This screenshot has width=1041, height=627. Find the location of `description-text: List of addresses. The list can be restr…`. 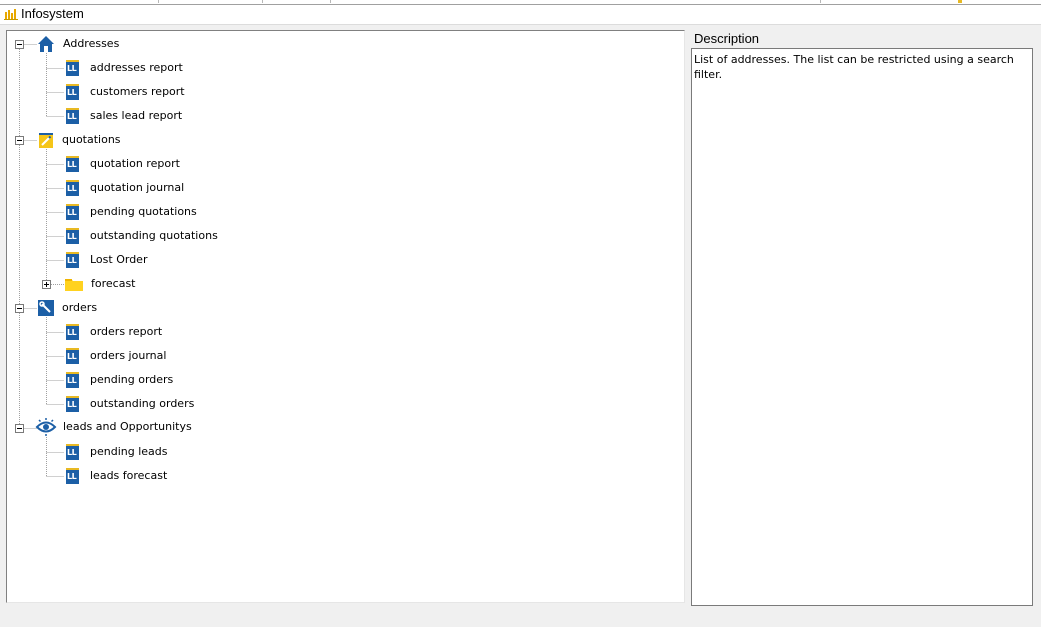

description-text: List of addresses. The list can be restr… is located at coordinates (854, 67).